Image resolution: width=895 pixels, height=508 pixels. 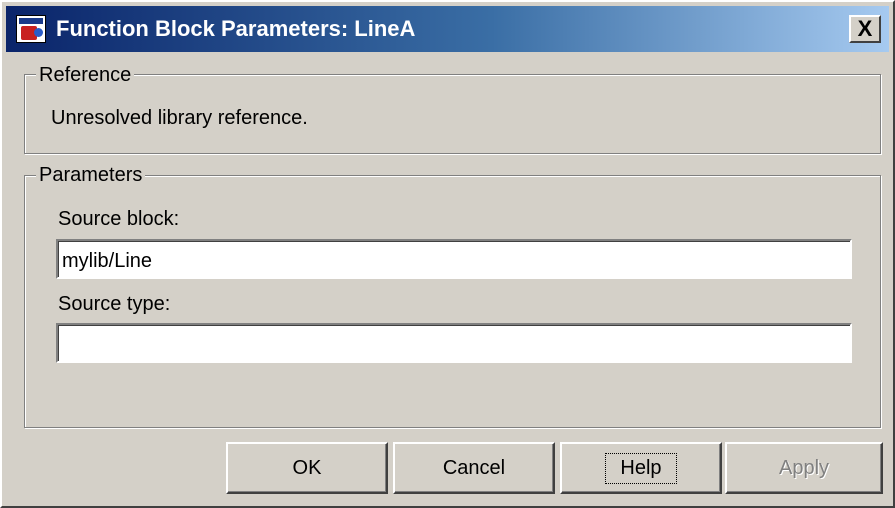 I want to click on help-button: Help, so click(x=641, y=468).